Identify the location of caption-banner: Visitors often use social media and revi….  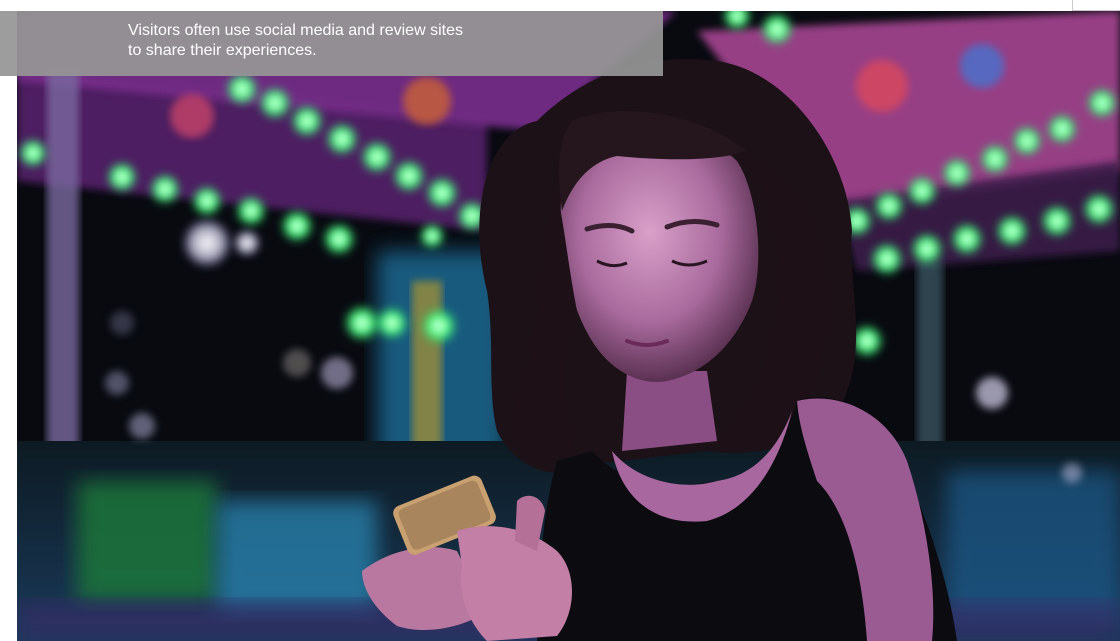
(331, 43).